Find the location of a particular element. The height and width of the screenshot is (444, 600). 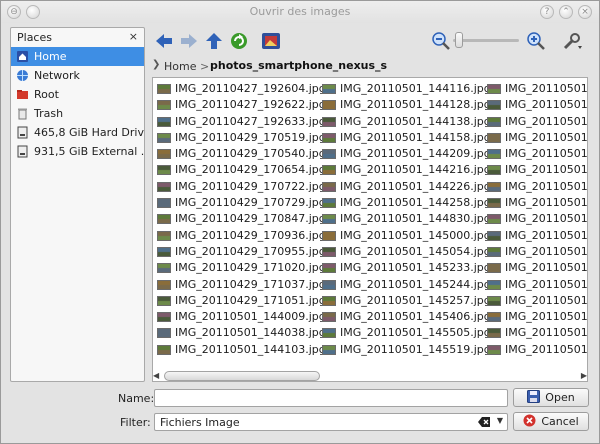

preview-icon is located at coordinates (271, 41).